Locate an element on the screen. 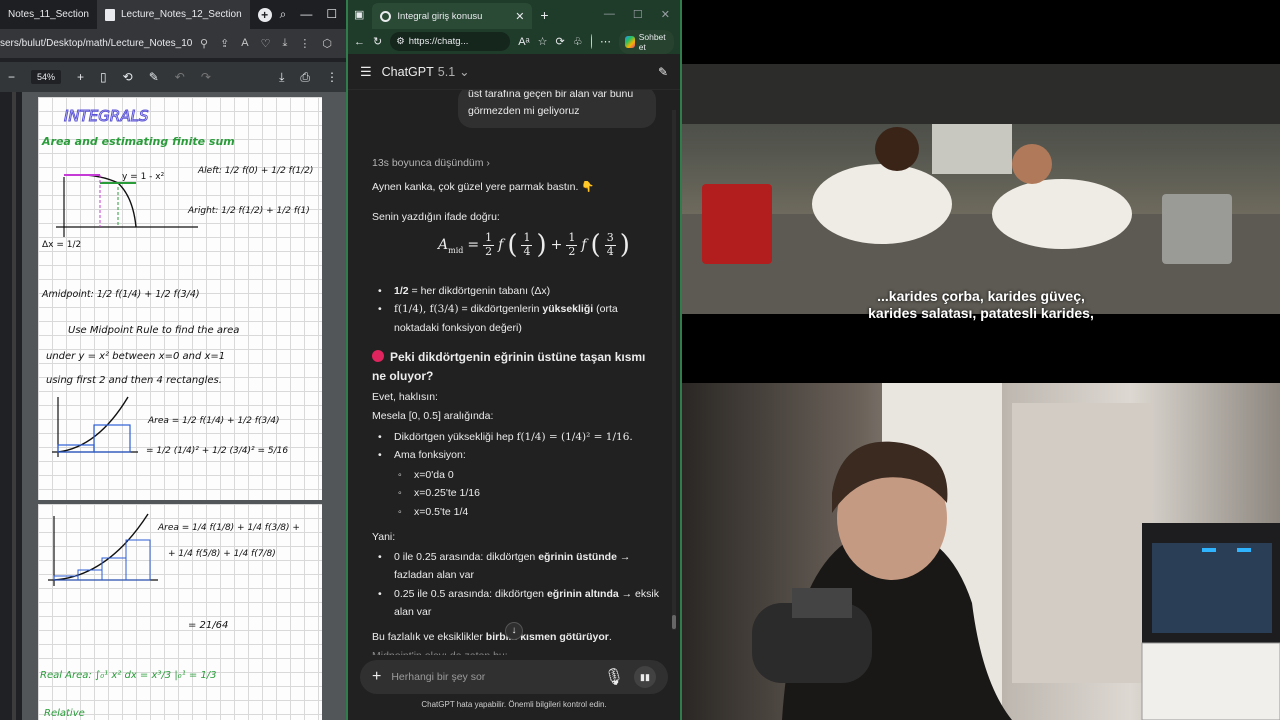 Image resolution: width=1280 pixels, height=720 pixels. notes-title: INTEGRALS is located at coordinates (106, 116).